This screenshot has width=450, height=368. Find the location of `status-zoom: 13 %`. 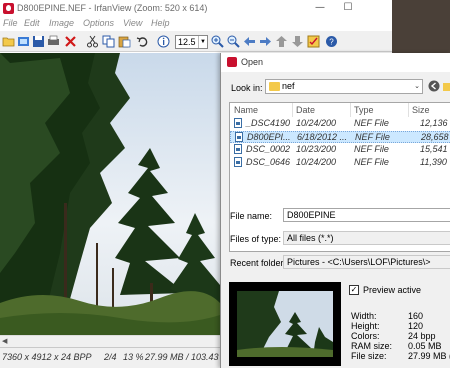

status-zoom: 13 % is located at coordinates (133, 357).